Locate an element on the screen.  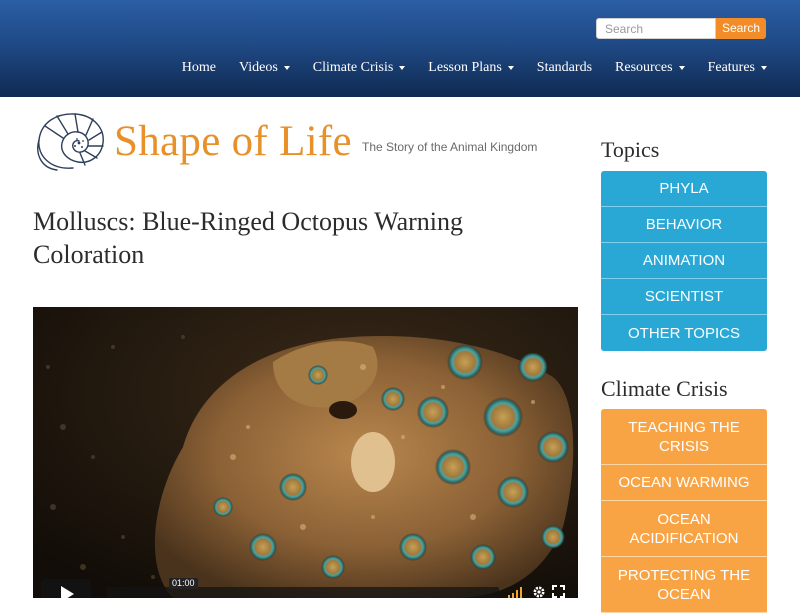
nav-lesson-plans-label: Lesson Plans is located at coordinates (465, 67).